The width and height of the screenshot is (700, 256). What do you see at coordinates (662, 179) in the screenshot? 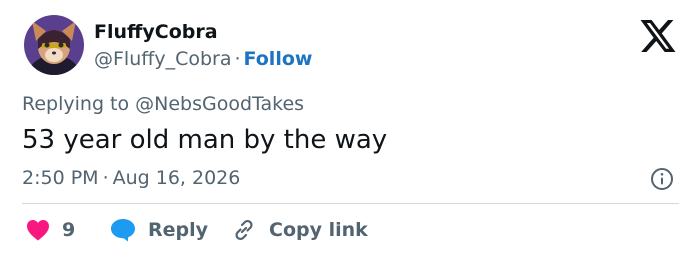
I see `info-icon` at bounding box center [662, 179].